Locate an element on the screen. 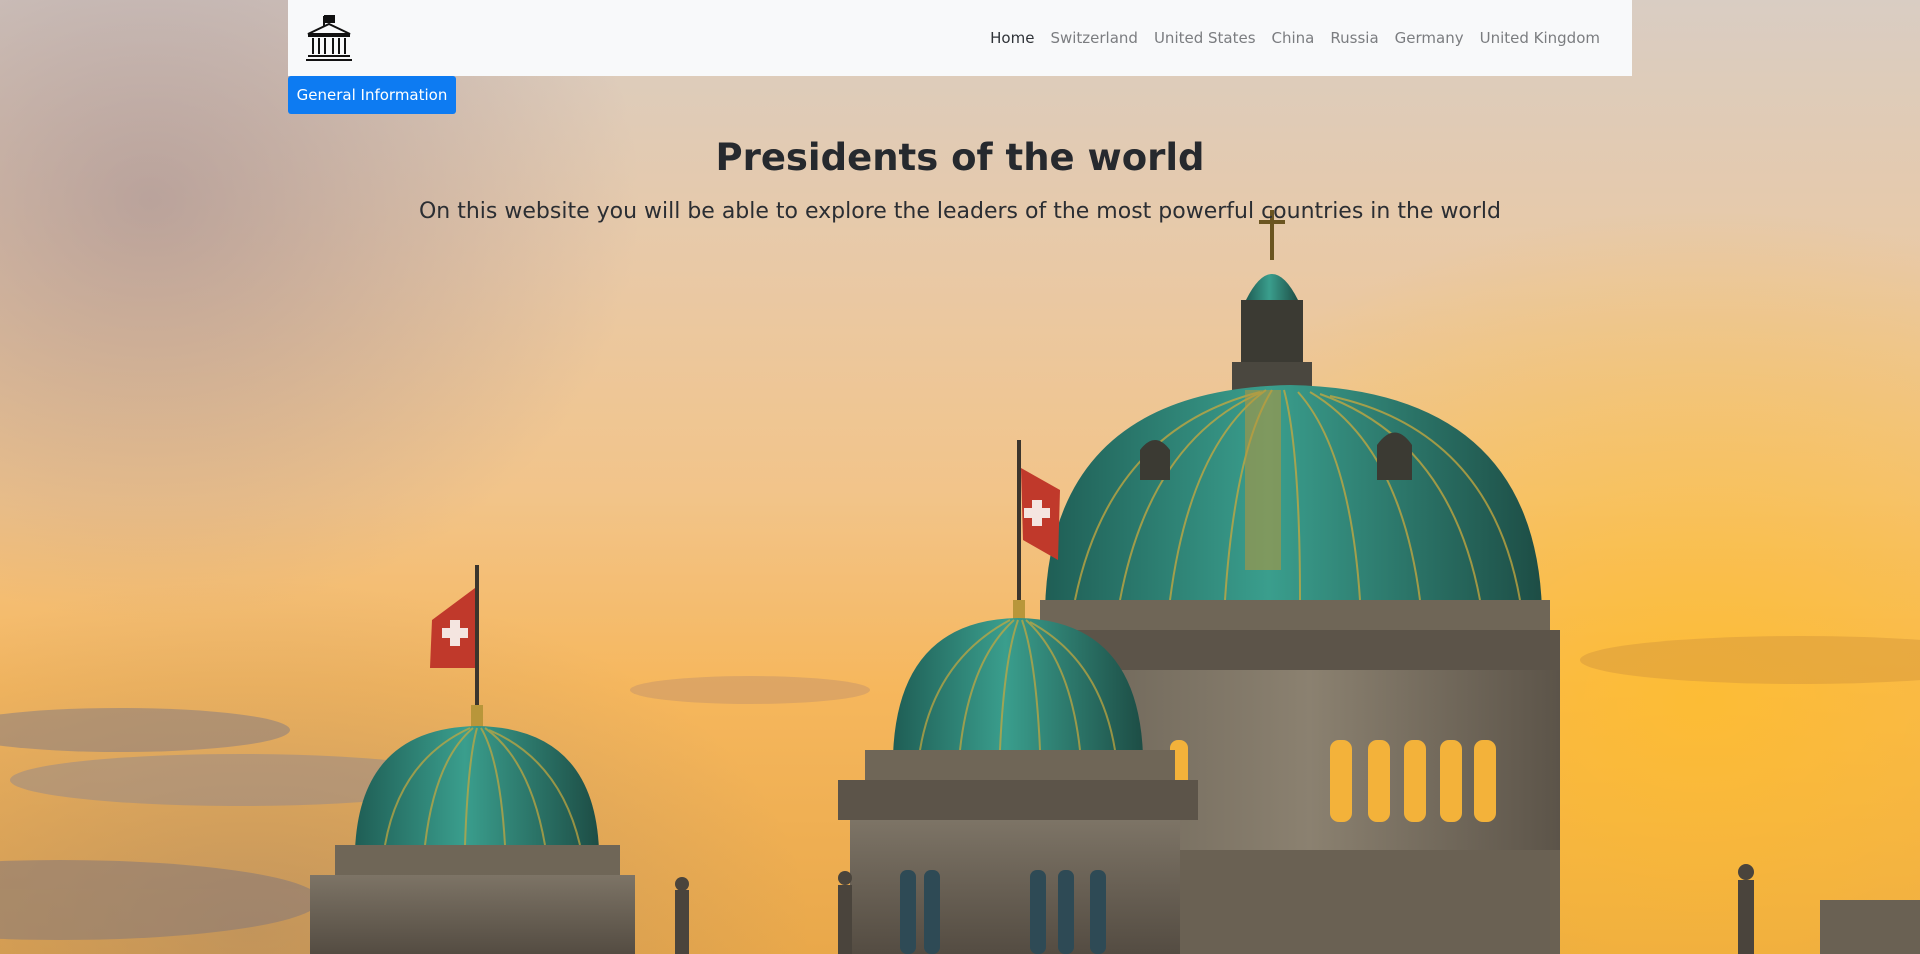  nav-link-united-states: United States is located at coordinates (1205, 38).